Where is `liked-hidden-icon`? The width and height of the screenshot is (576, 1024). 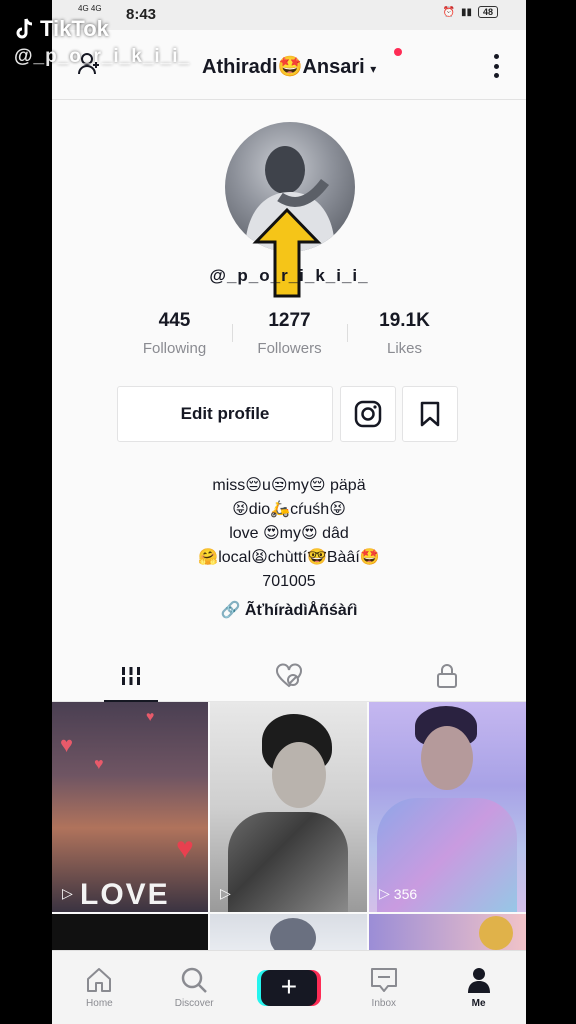
liked-hidden-icon is located at coordinates (289, 675).